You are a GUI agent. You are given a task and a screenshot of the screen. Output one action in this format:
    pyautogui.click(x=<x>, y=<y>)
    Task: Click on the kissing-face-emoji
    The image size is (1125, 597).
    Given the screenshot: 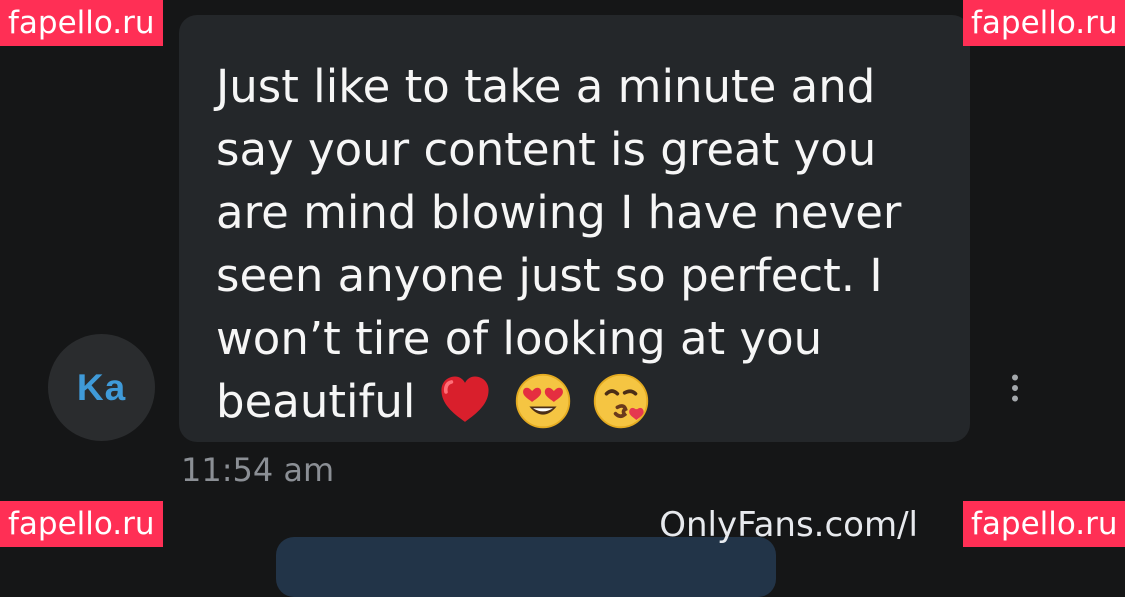 What is the action you would take?
    pyautogui.click(x=621, y=401)
    